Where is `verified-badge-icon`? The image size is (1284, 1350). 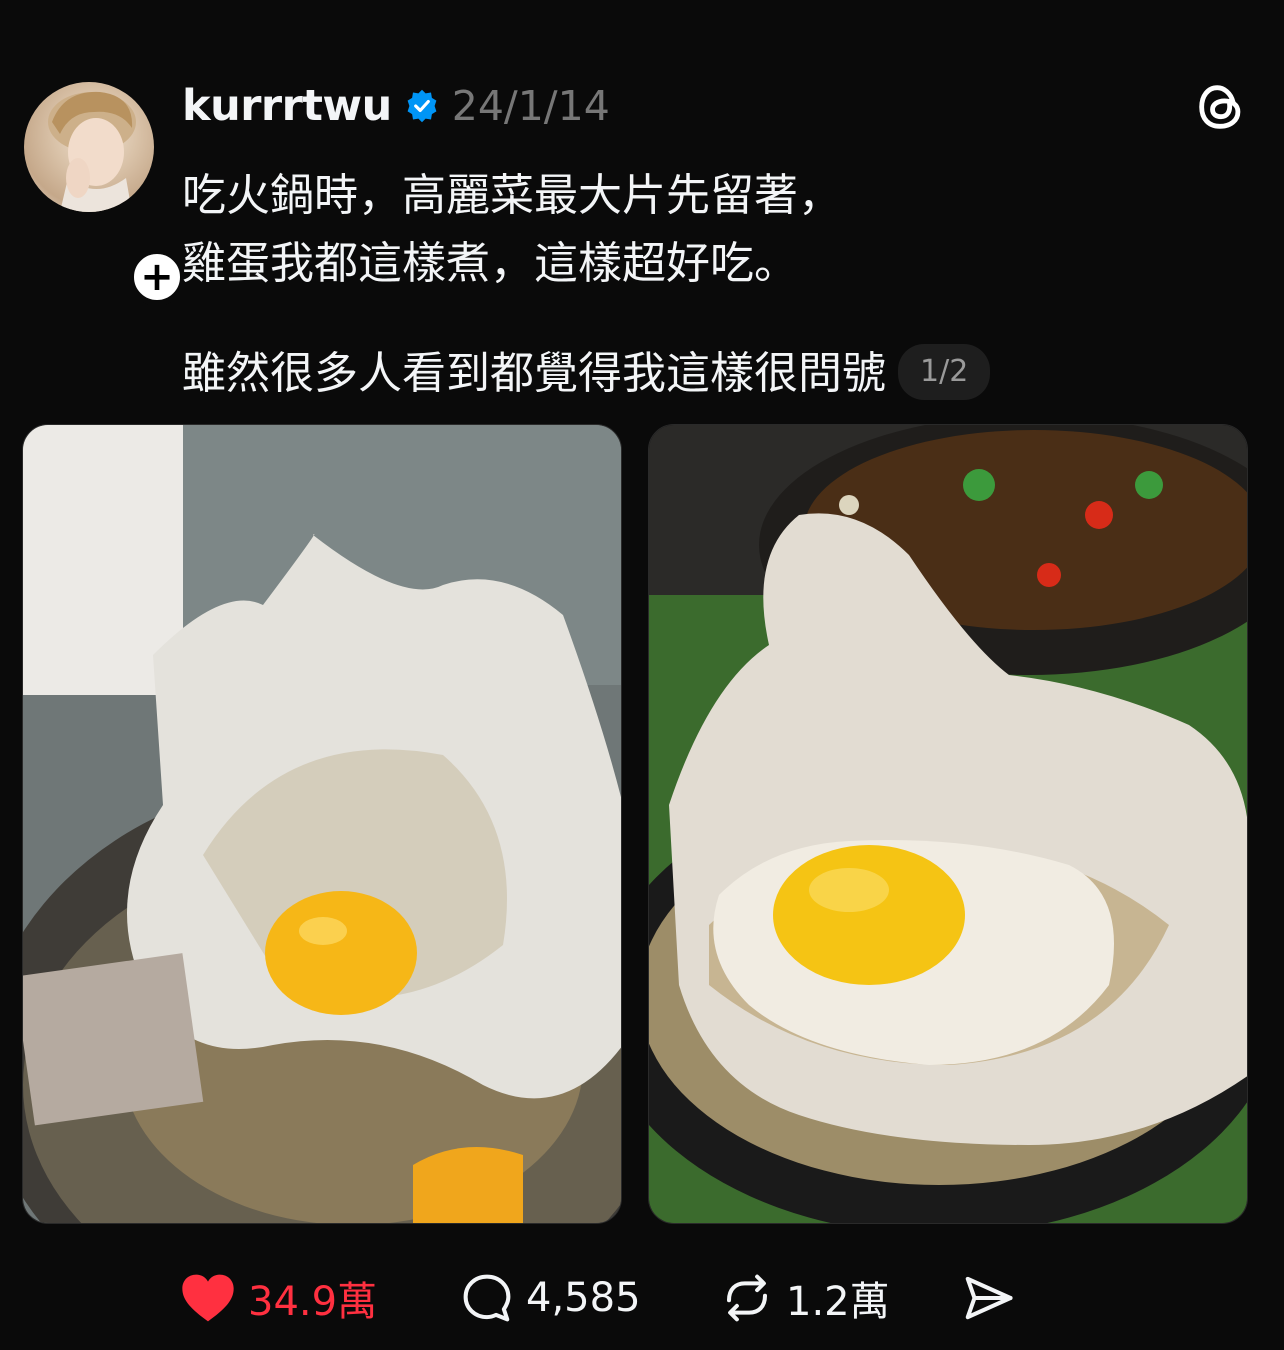
verified-badge-icon is located at coordinates (422, 106).